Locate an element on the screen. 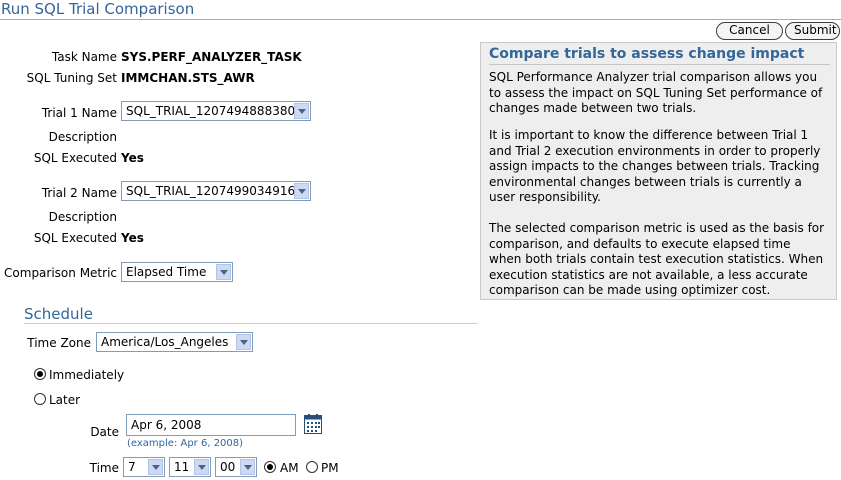 The width and height of the screenshot is (841, 480). trial-1-name-label: Trial 1 Name is located at coordinates (79, 113).